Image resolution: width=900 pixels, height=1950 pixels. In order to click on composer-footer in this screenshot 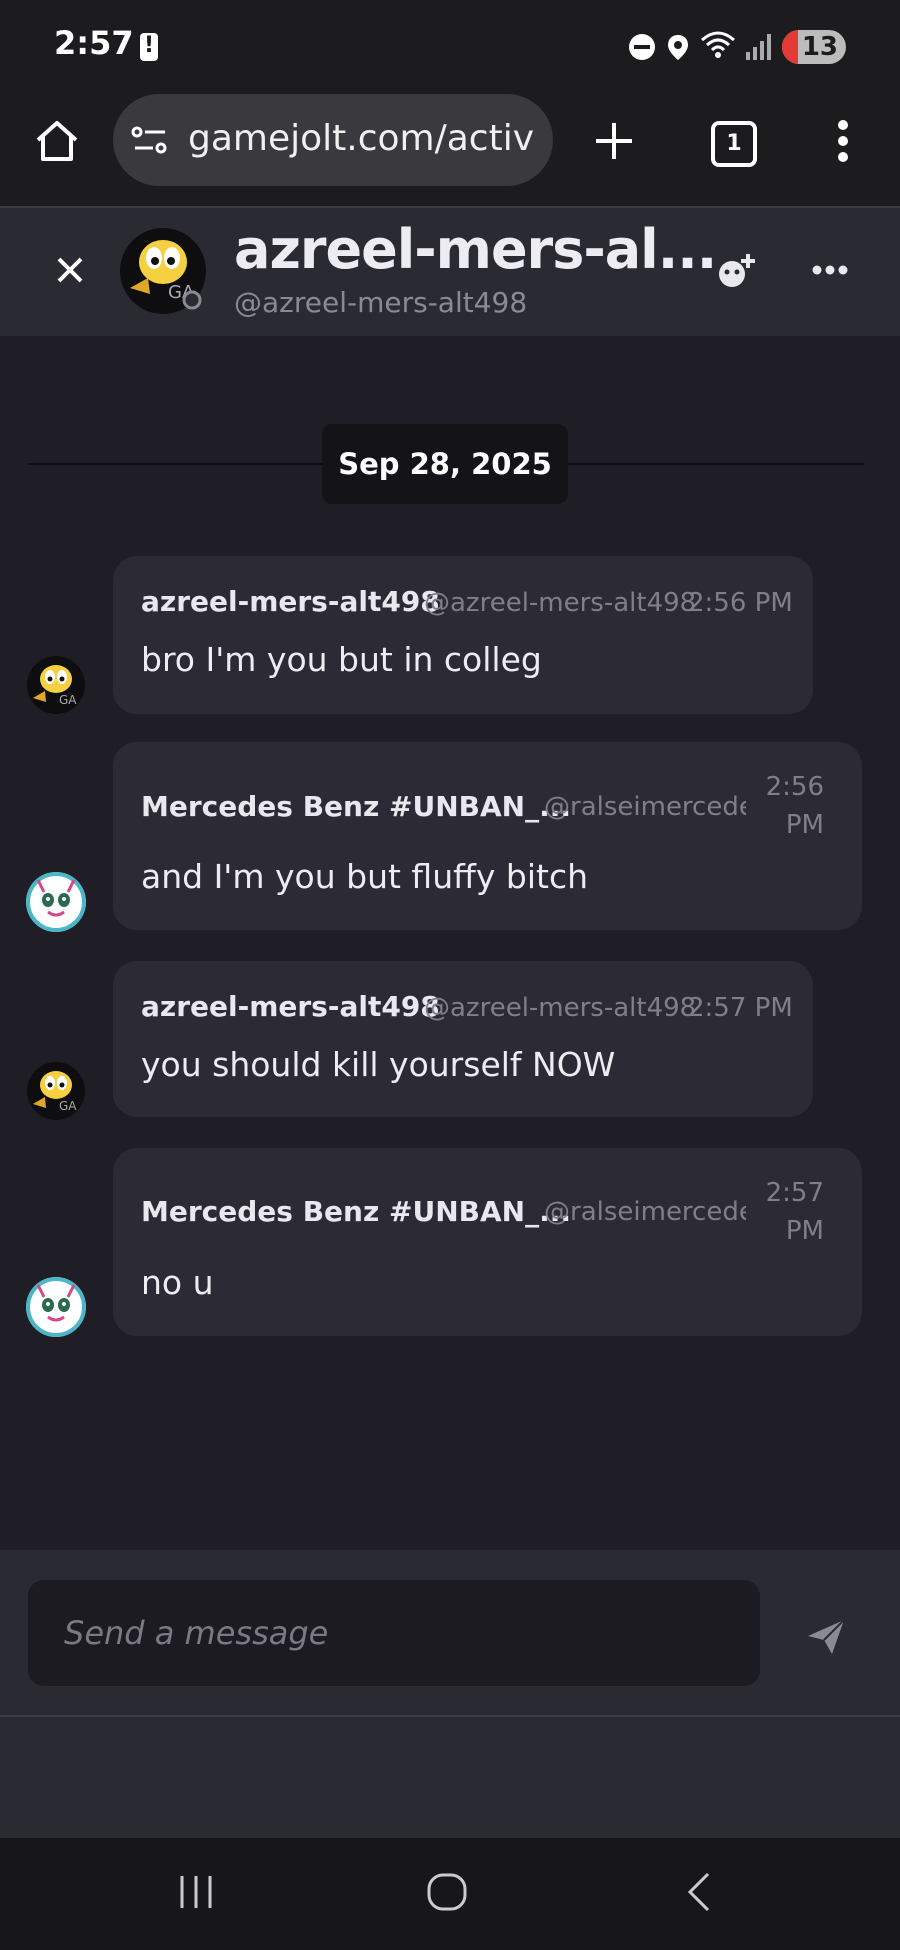, I will do `click(450, 1778)`.